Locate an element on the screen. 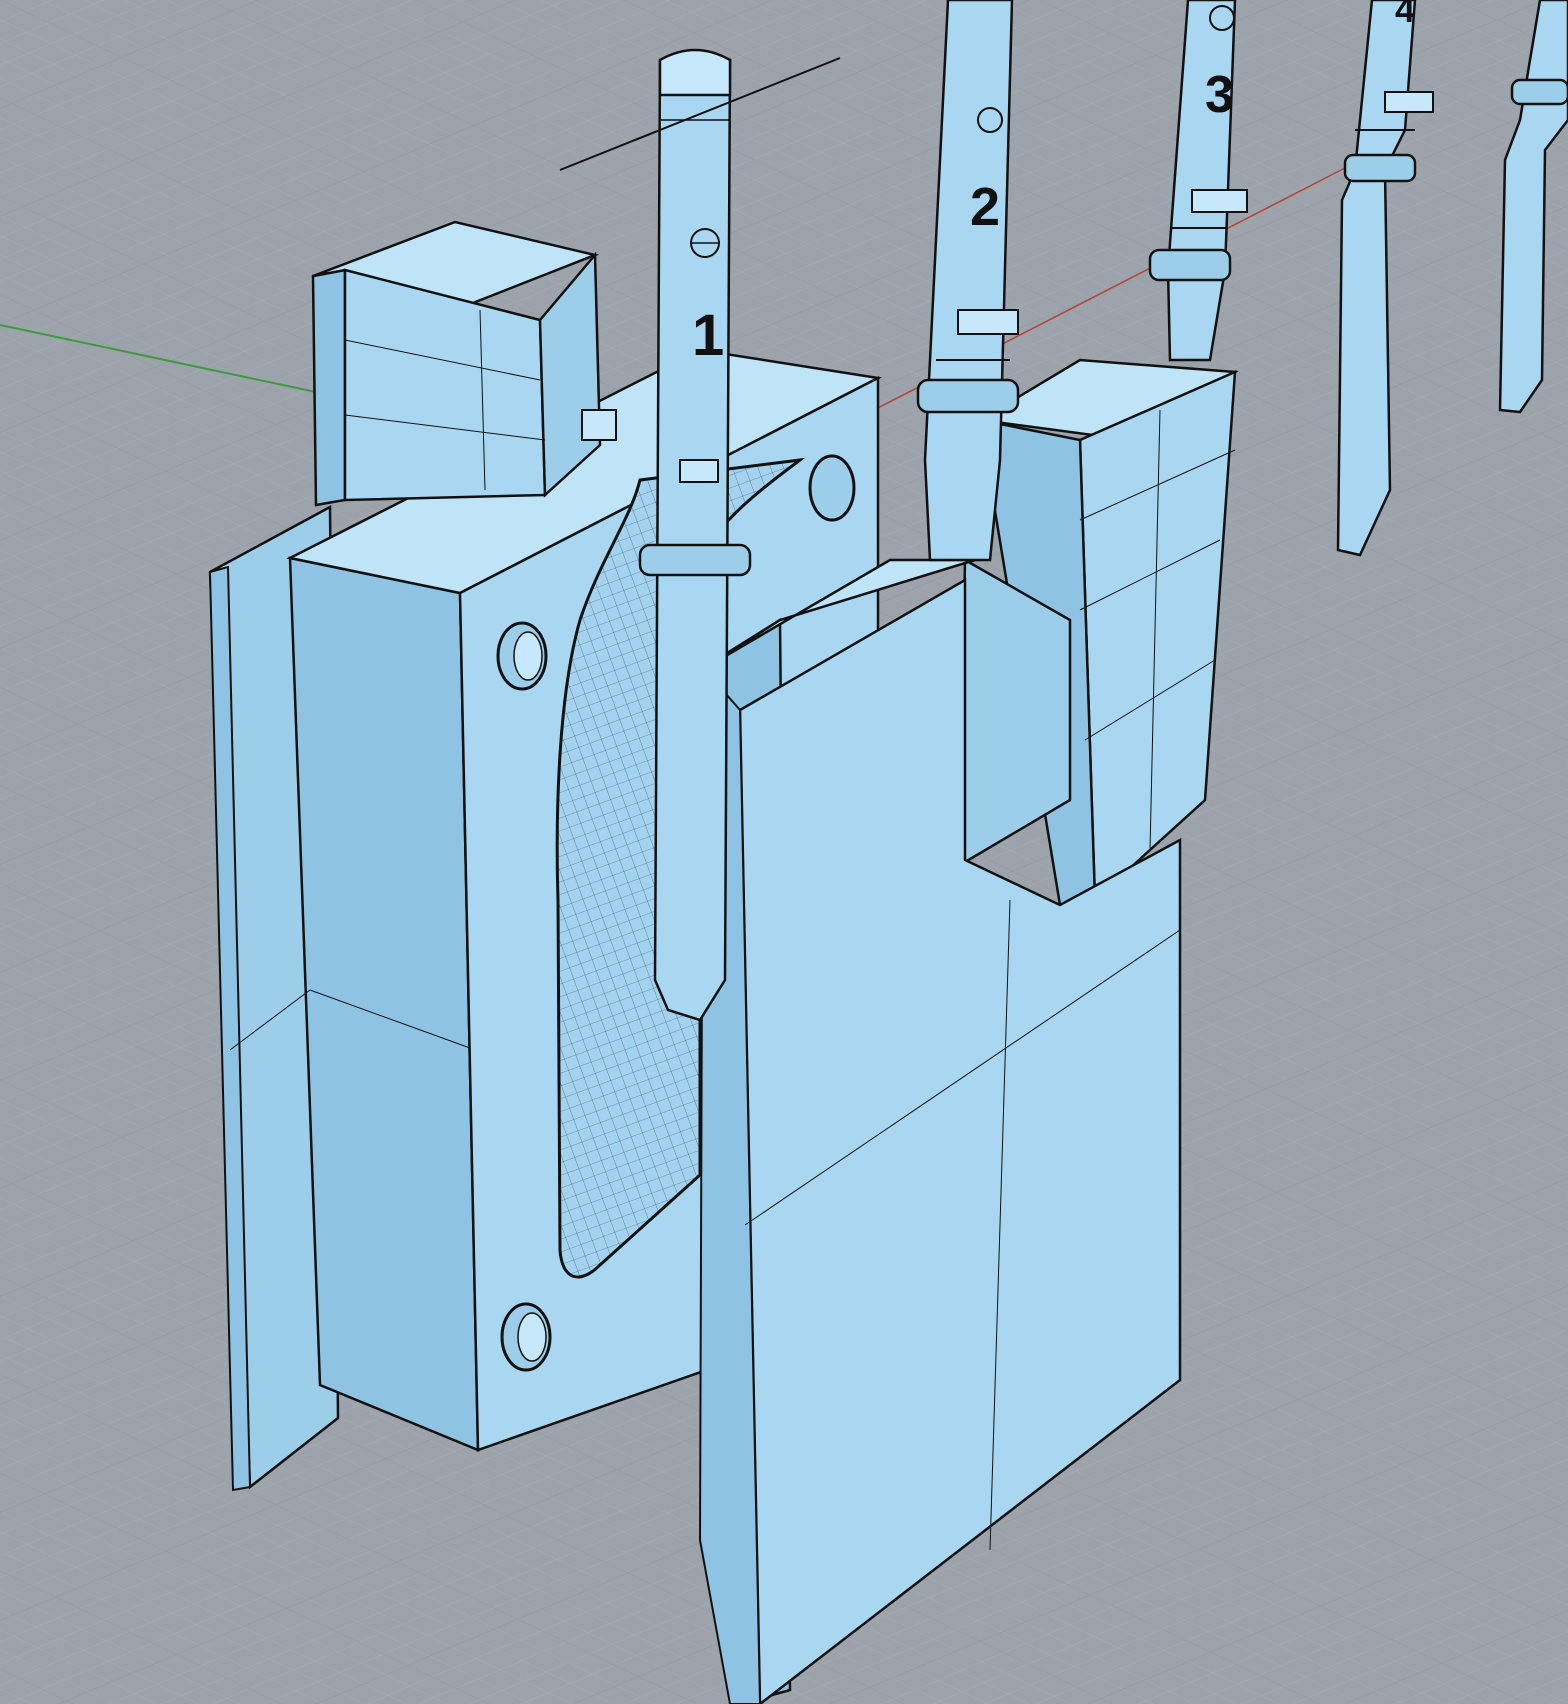 The width and height of the screenshot is (1568, 1704). left-guide-block is located at coordinates (464, 363).